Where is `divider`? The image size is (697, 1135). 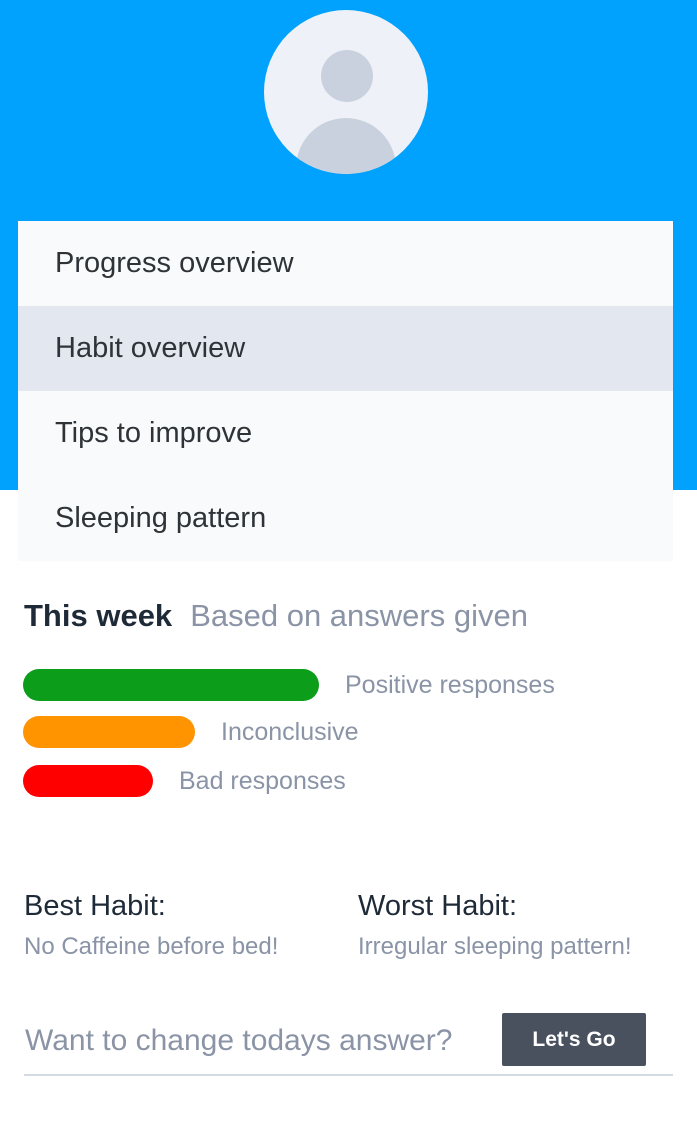
divider is located at coordinates (348, 1075).